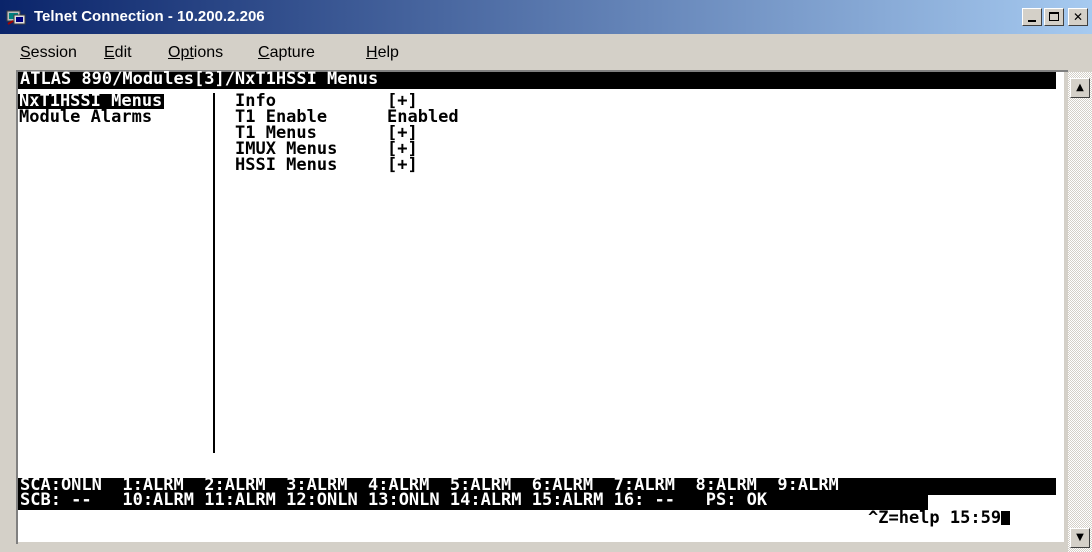 Image resolution: width=1092 pixels, height=552 pixels. I want to click on menu-session-accel: S, so click(25, 52).